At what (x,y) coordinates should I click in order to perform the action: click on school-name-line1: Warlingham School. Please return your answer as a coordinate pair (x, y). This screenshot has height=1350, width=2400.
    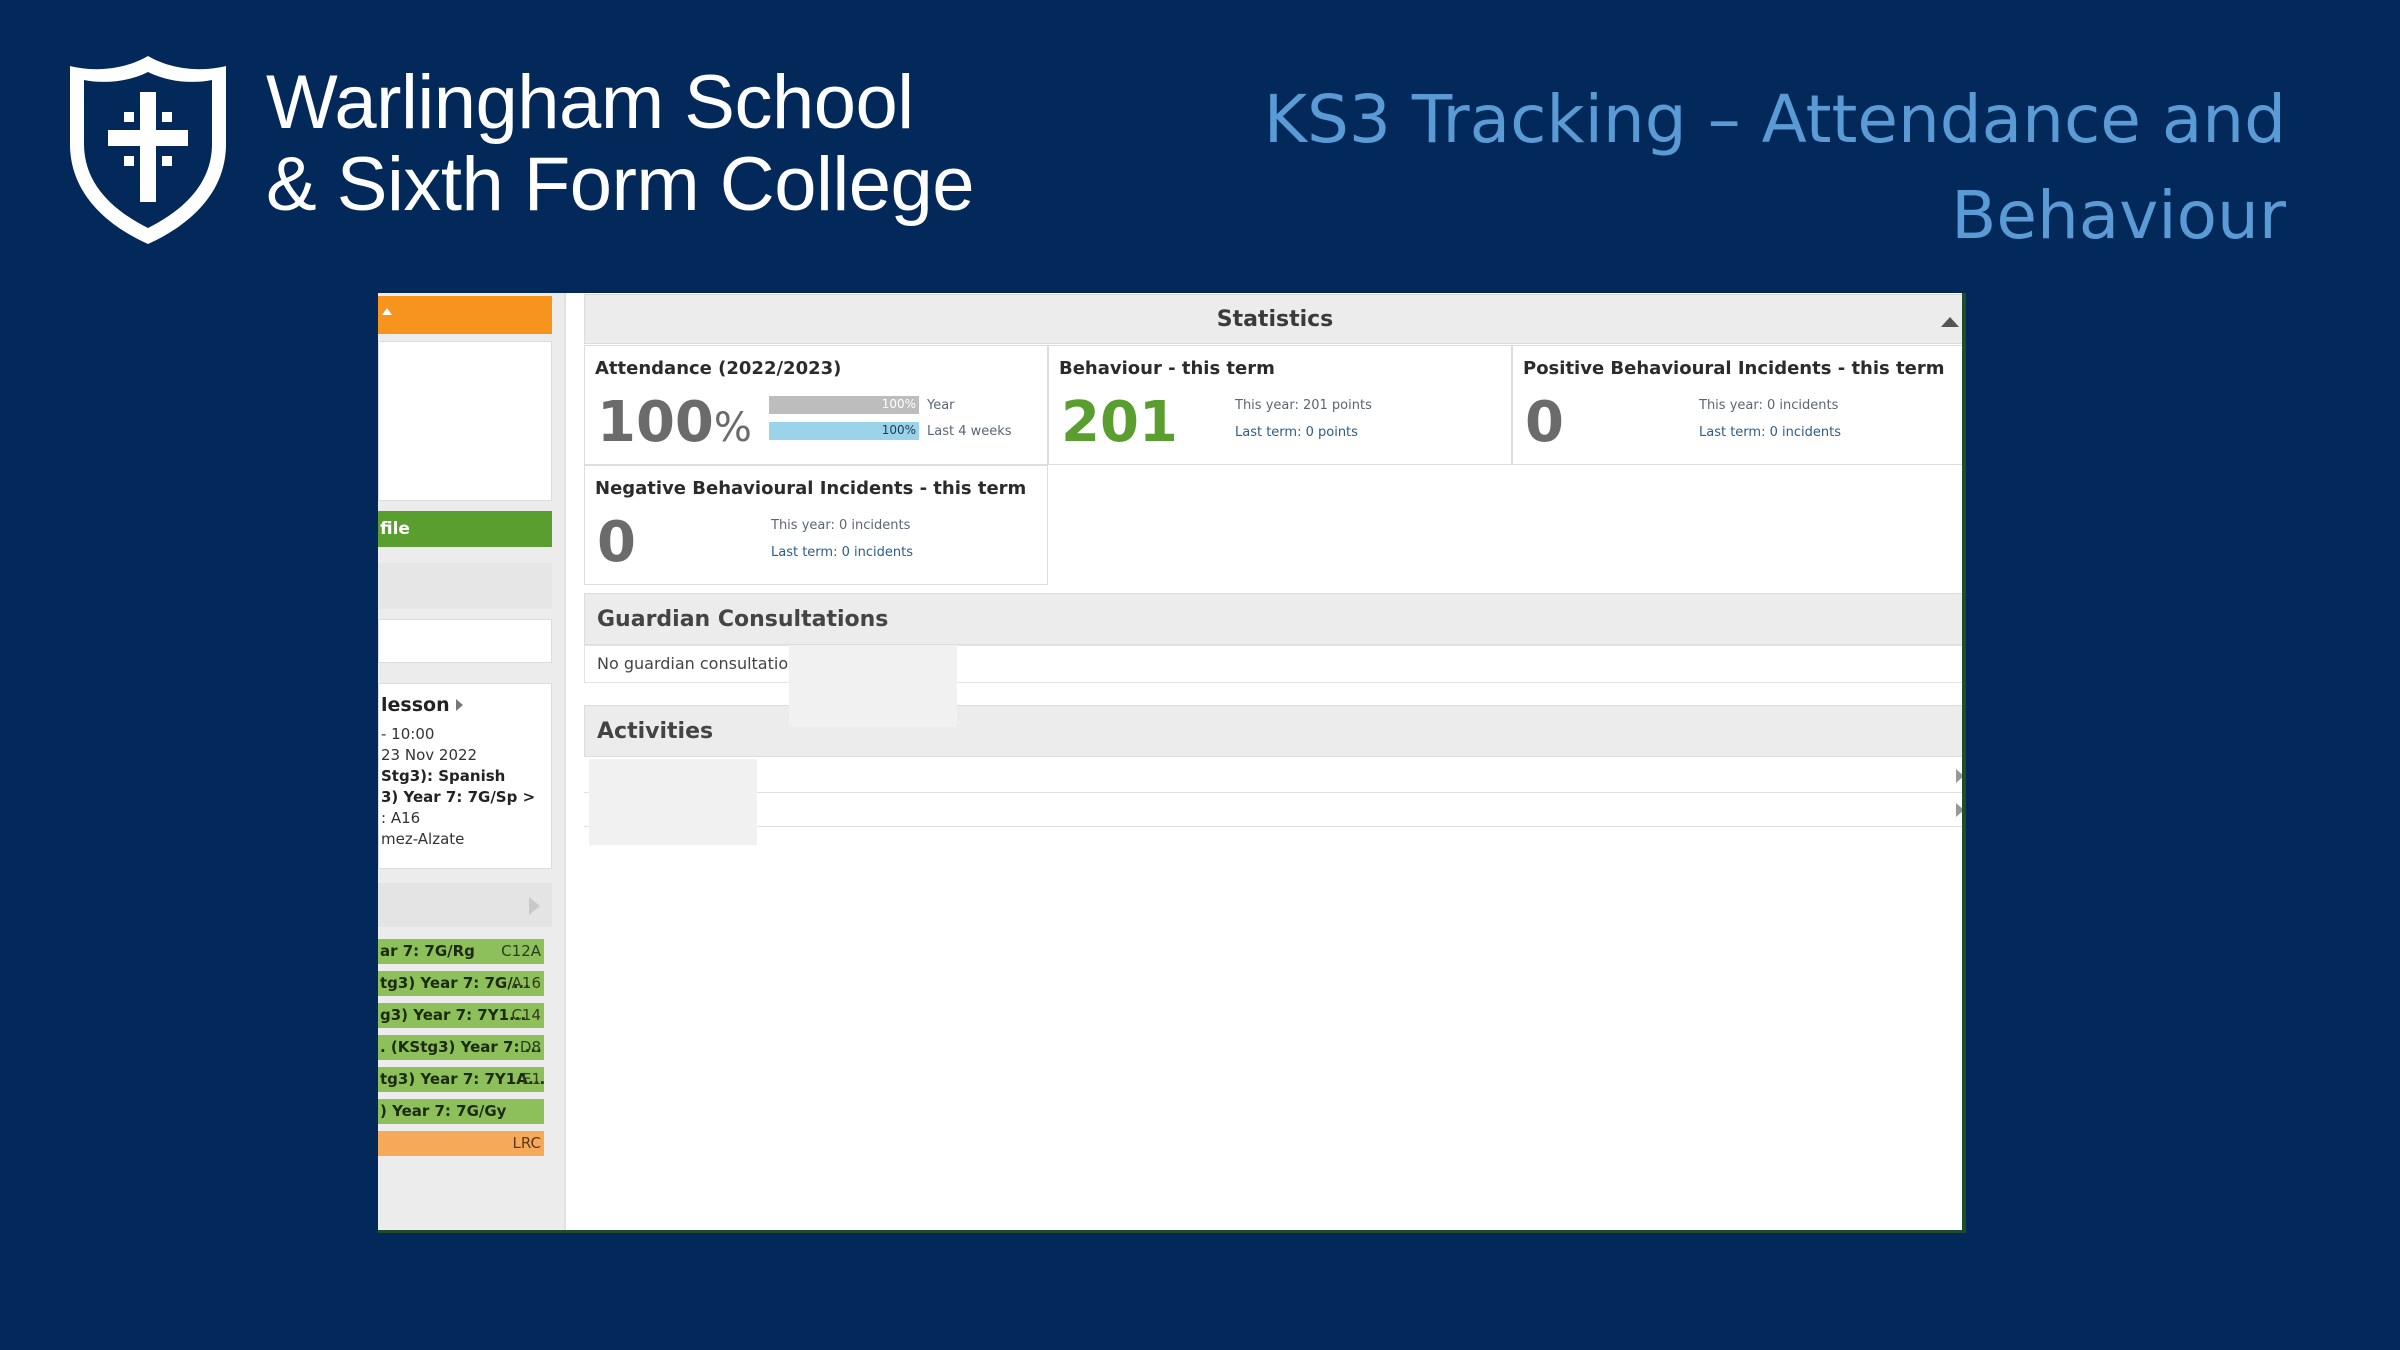
    Looking at the image, I should click on (590, 102).